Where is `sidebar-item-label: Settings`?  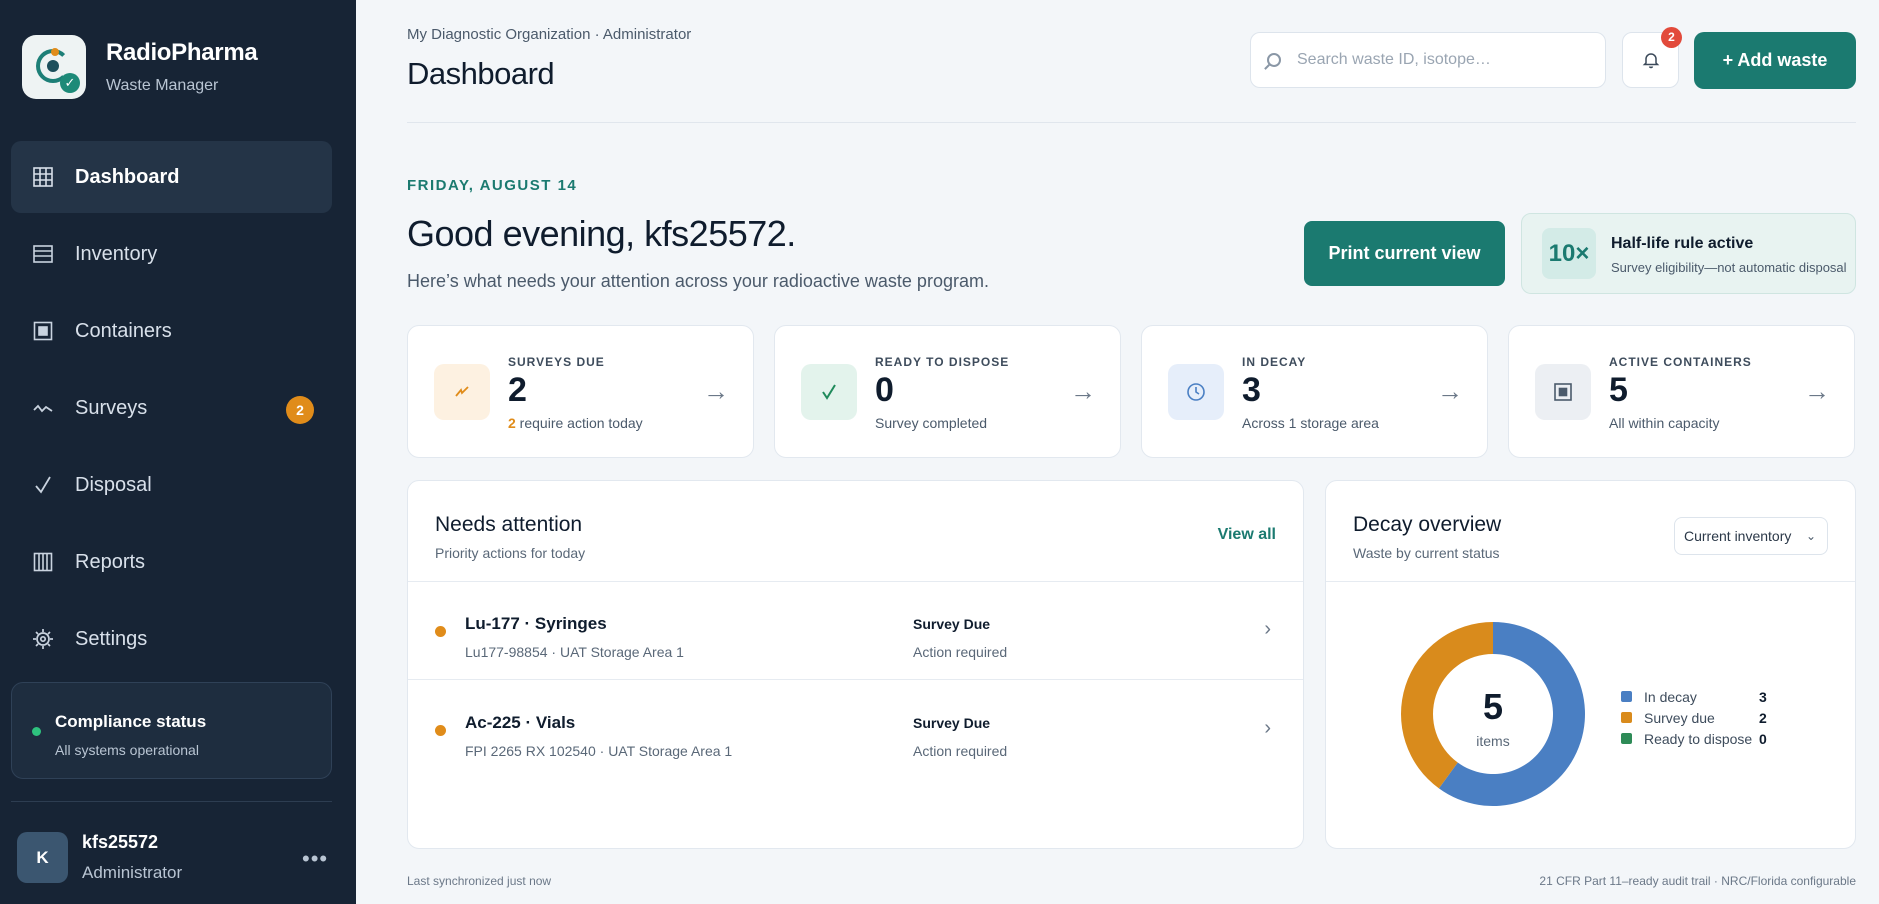
sidebar-item-label: Settings is located at coordinates (111, 638).